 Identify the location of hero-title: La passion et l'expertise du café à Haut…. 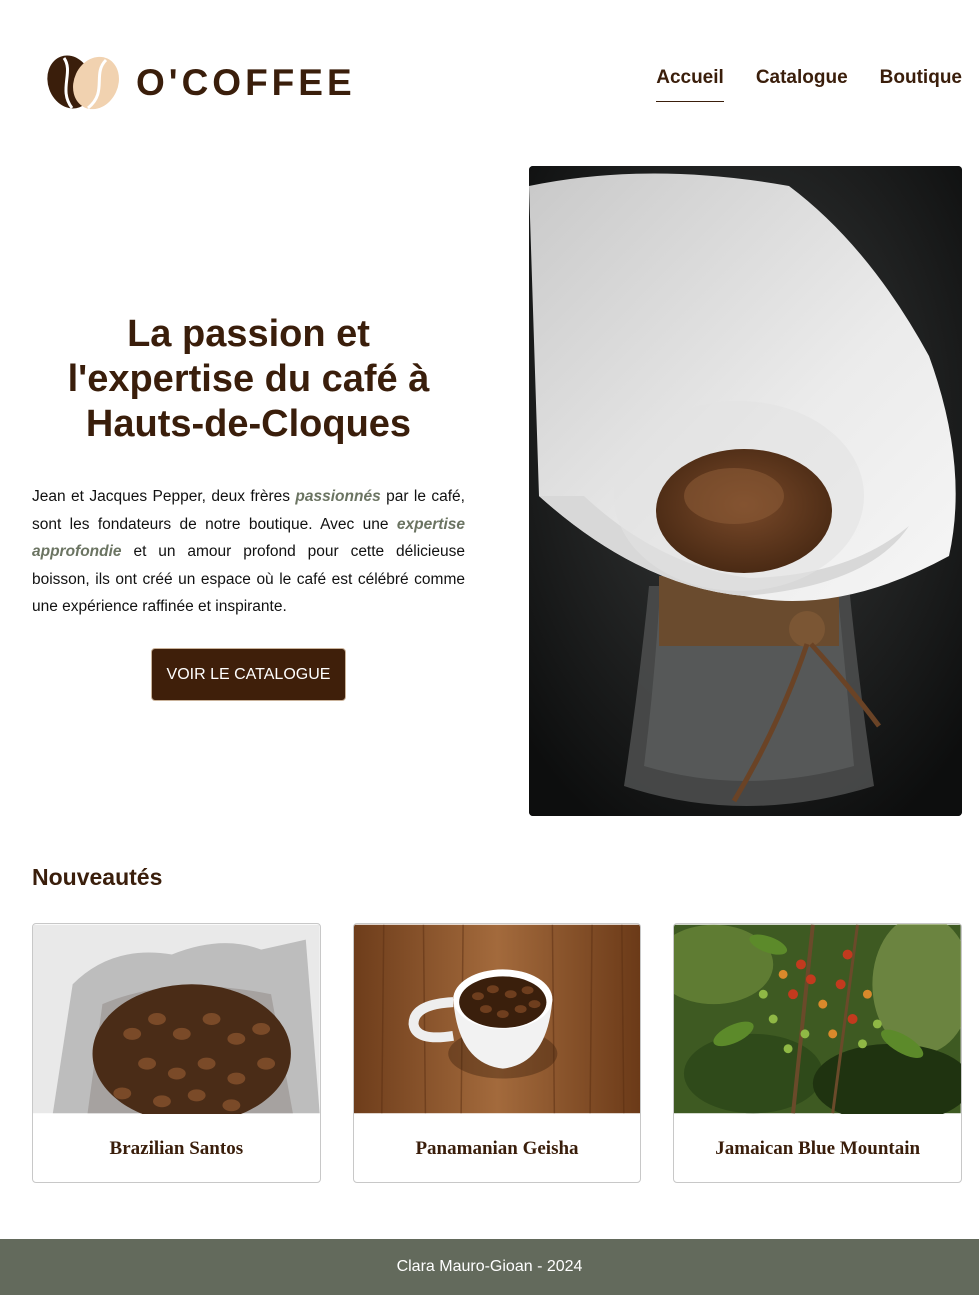
(248, 379).